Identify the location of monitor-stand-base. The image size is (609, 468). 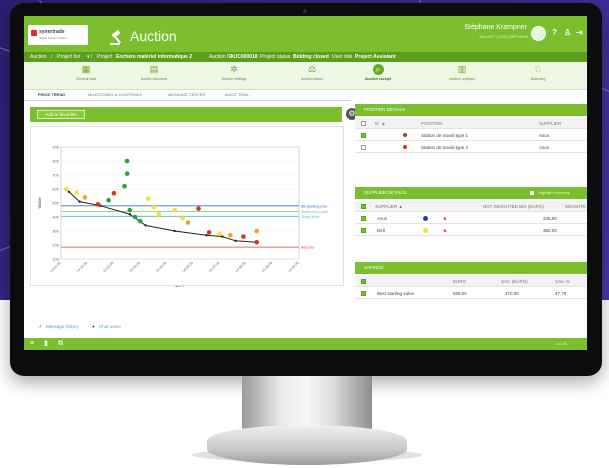
(307, 445).